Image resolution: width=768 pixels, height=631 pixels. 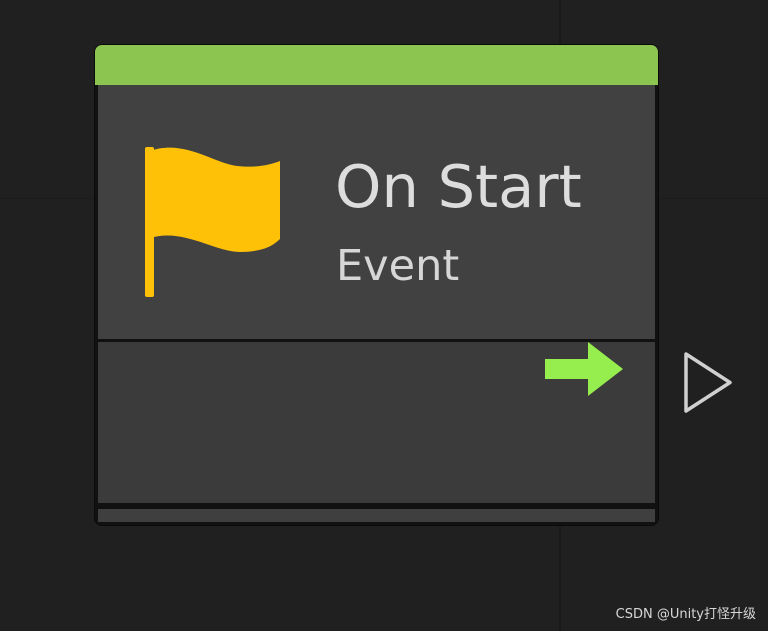 What do you see at coordinates (376, 515) in the screenshot?
I see `node-footer` at bounding box center [376, 515].